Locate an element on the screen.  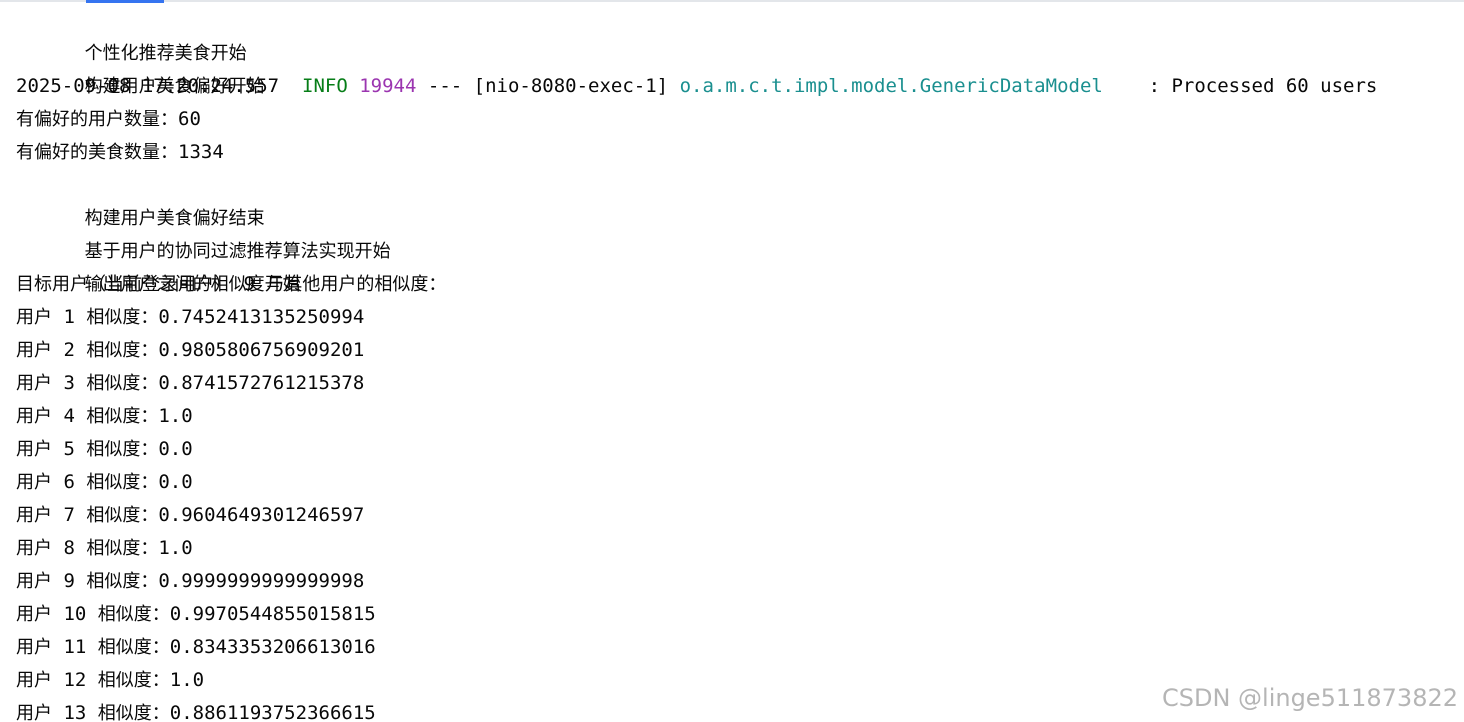
similarity-row: 用户 11 相似度：0.8343353206613016 is located at coordinates (736, 647).